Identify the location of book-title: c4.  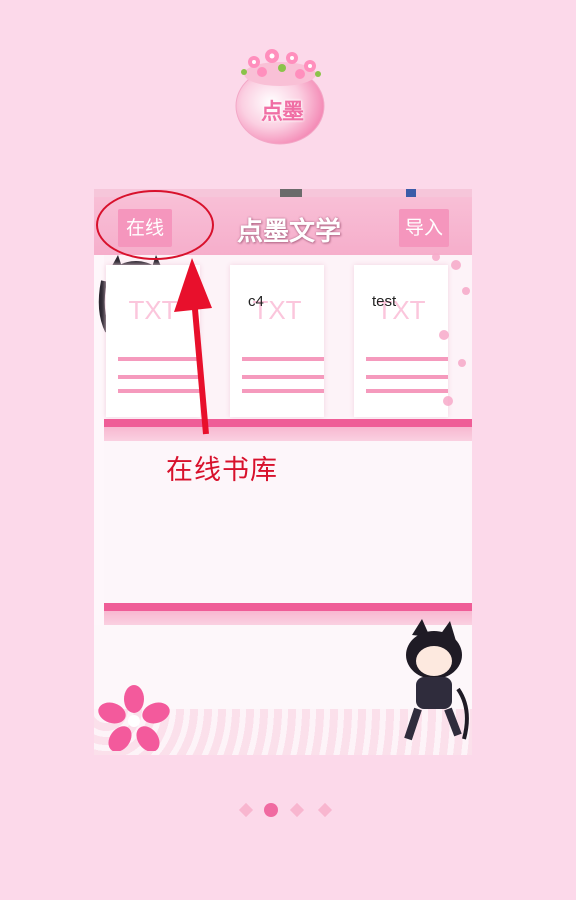
(256, 301).